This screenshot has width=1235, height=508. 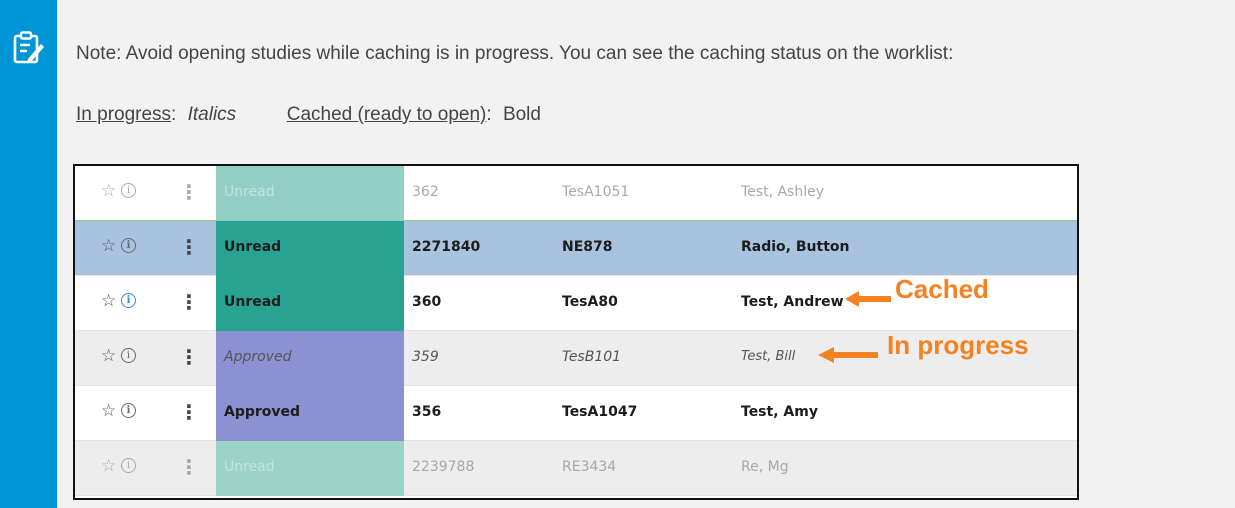 What do you see at coordinates (795, 247) in the screenshot?
I see `patient-name: Radio, Button` at bounding box center [795, 247].